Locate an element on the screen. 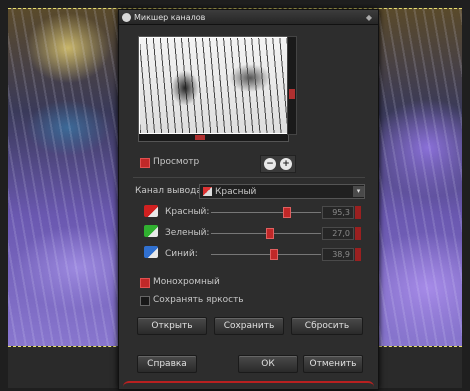 This screenshot has width=470, height=391. preview-label: Просмотр is located at coordinates (176, 162).